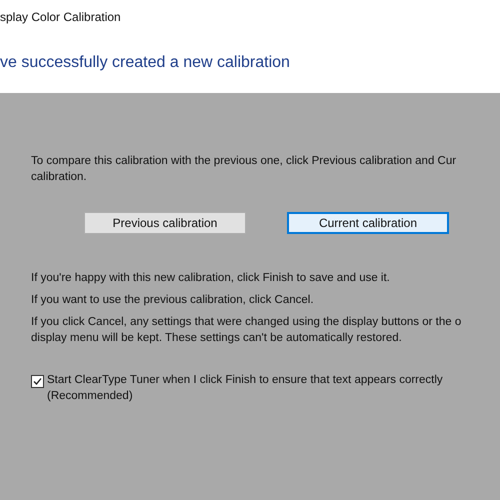 The height and width of the screenshot is (500, 500). What do you see at coordinates (244, 169) in the screenshot?
I see `intro-text: To compare this calibration with the previous one, click Previous calibration and Cur calibration.` at bounding box center [244, 169].